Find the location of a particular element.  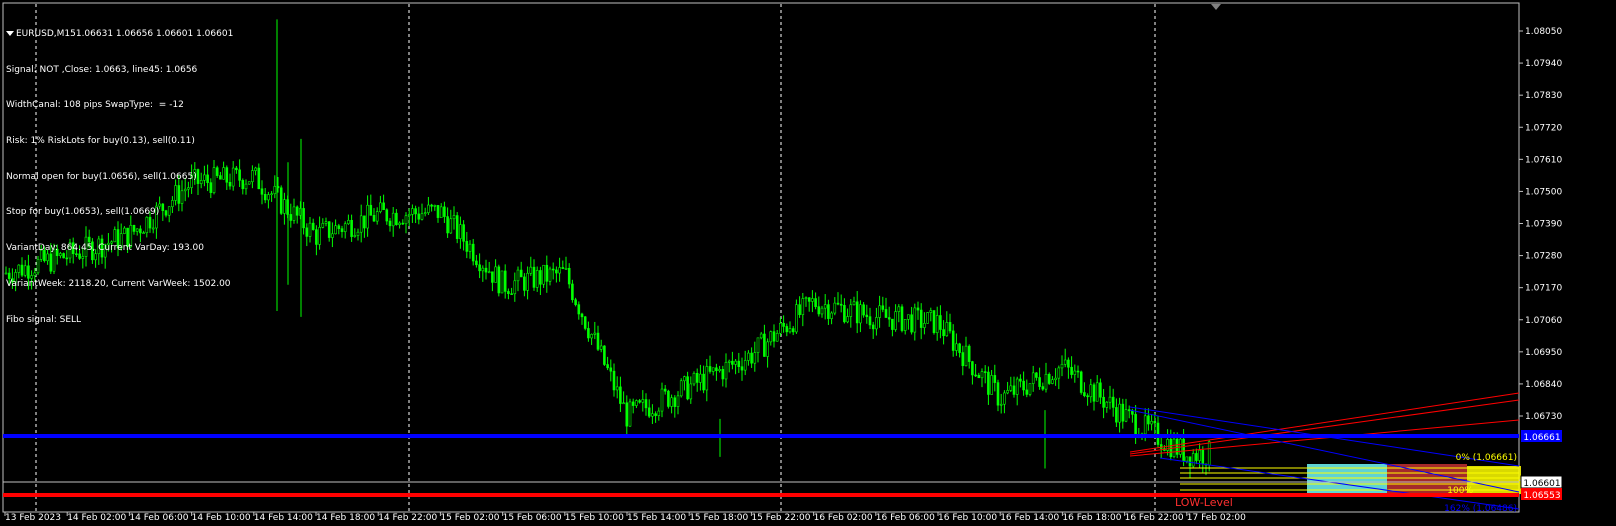

info-line: Fibo signal: SELL is located at coordinates (44, 319).